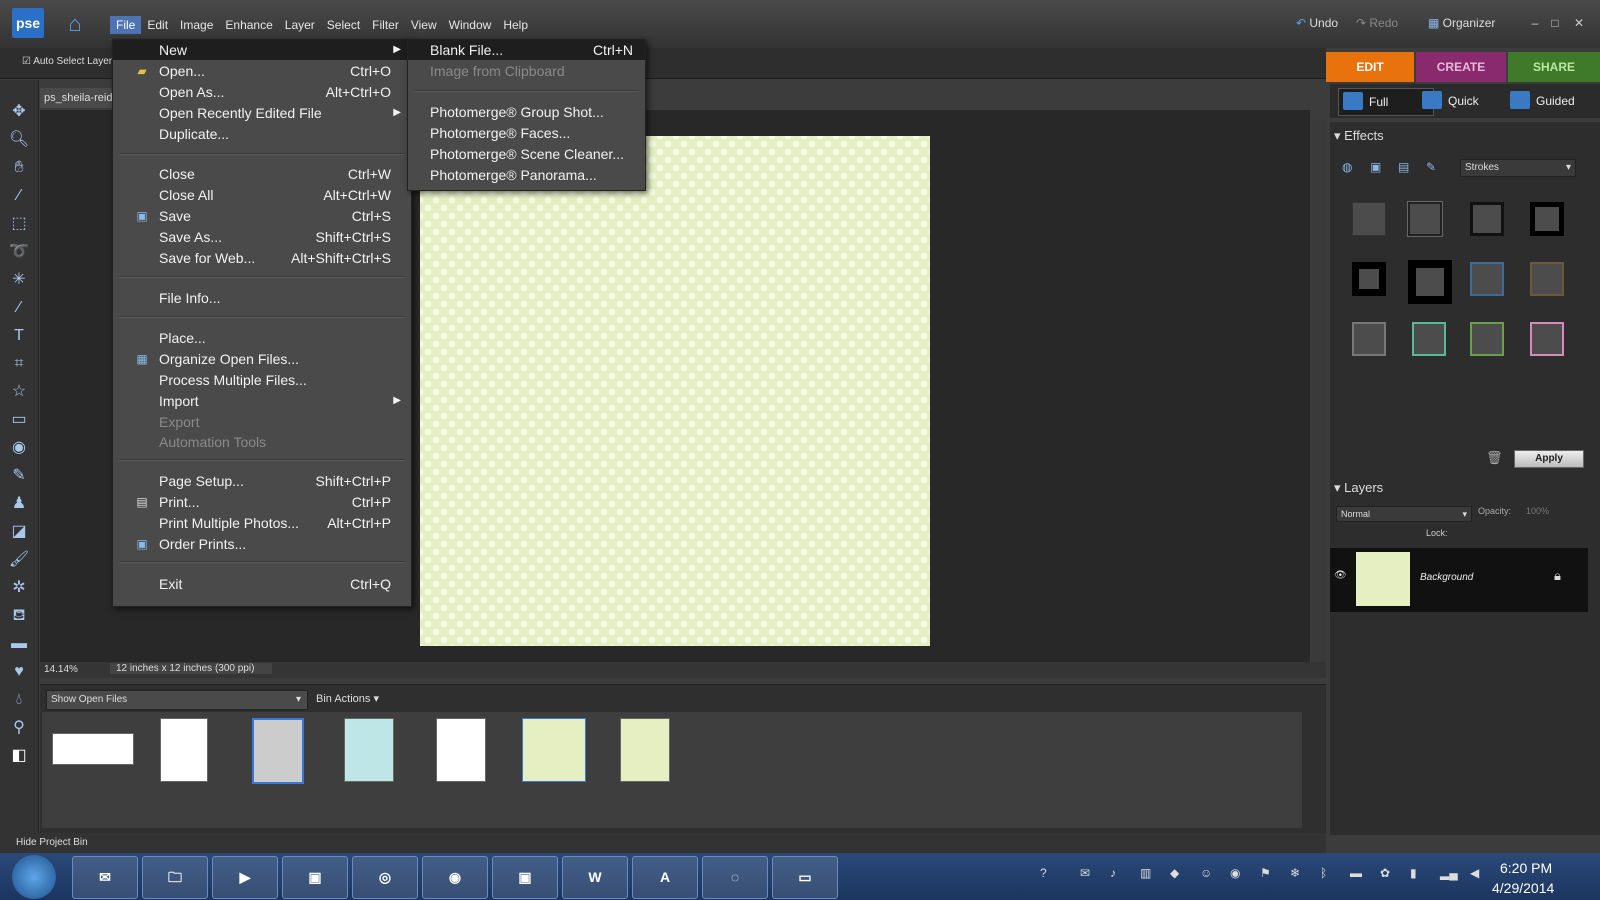 The image size is (1600, 900). I want to click on trash-icon: 🗑︎, so click(1494, 458).